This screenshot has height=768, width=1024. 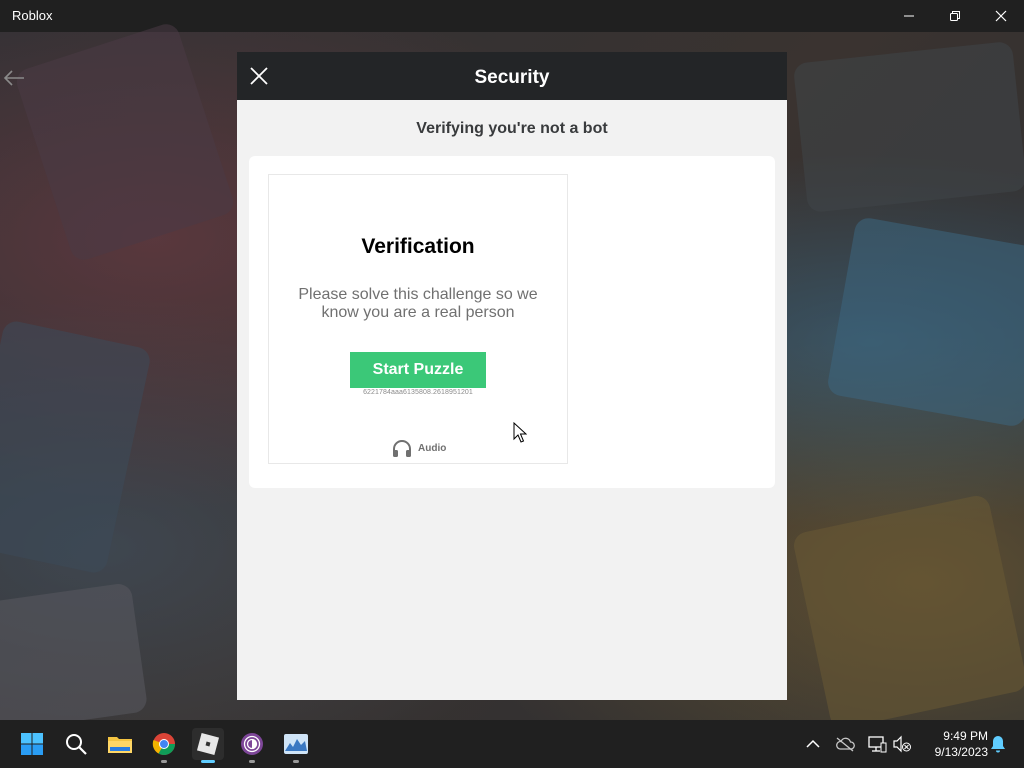 What do you see at coordinates (418, 370) in the screenshot?
I see `start-puzzle-button: Start Puzzle` at bounding box center [418, 370].